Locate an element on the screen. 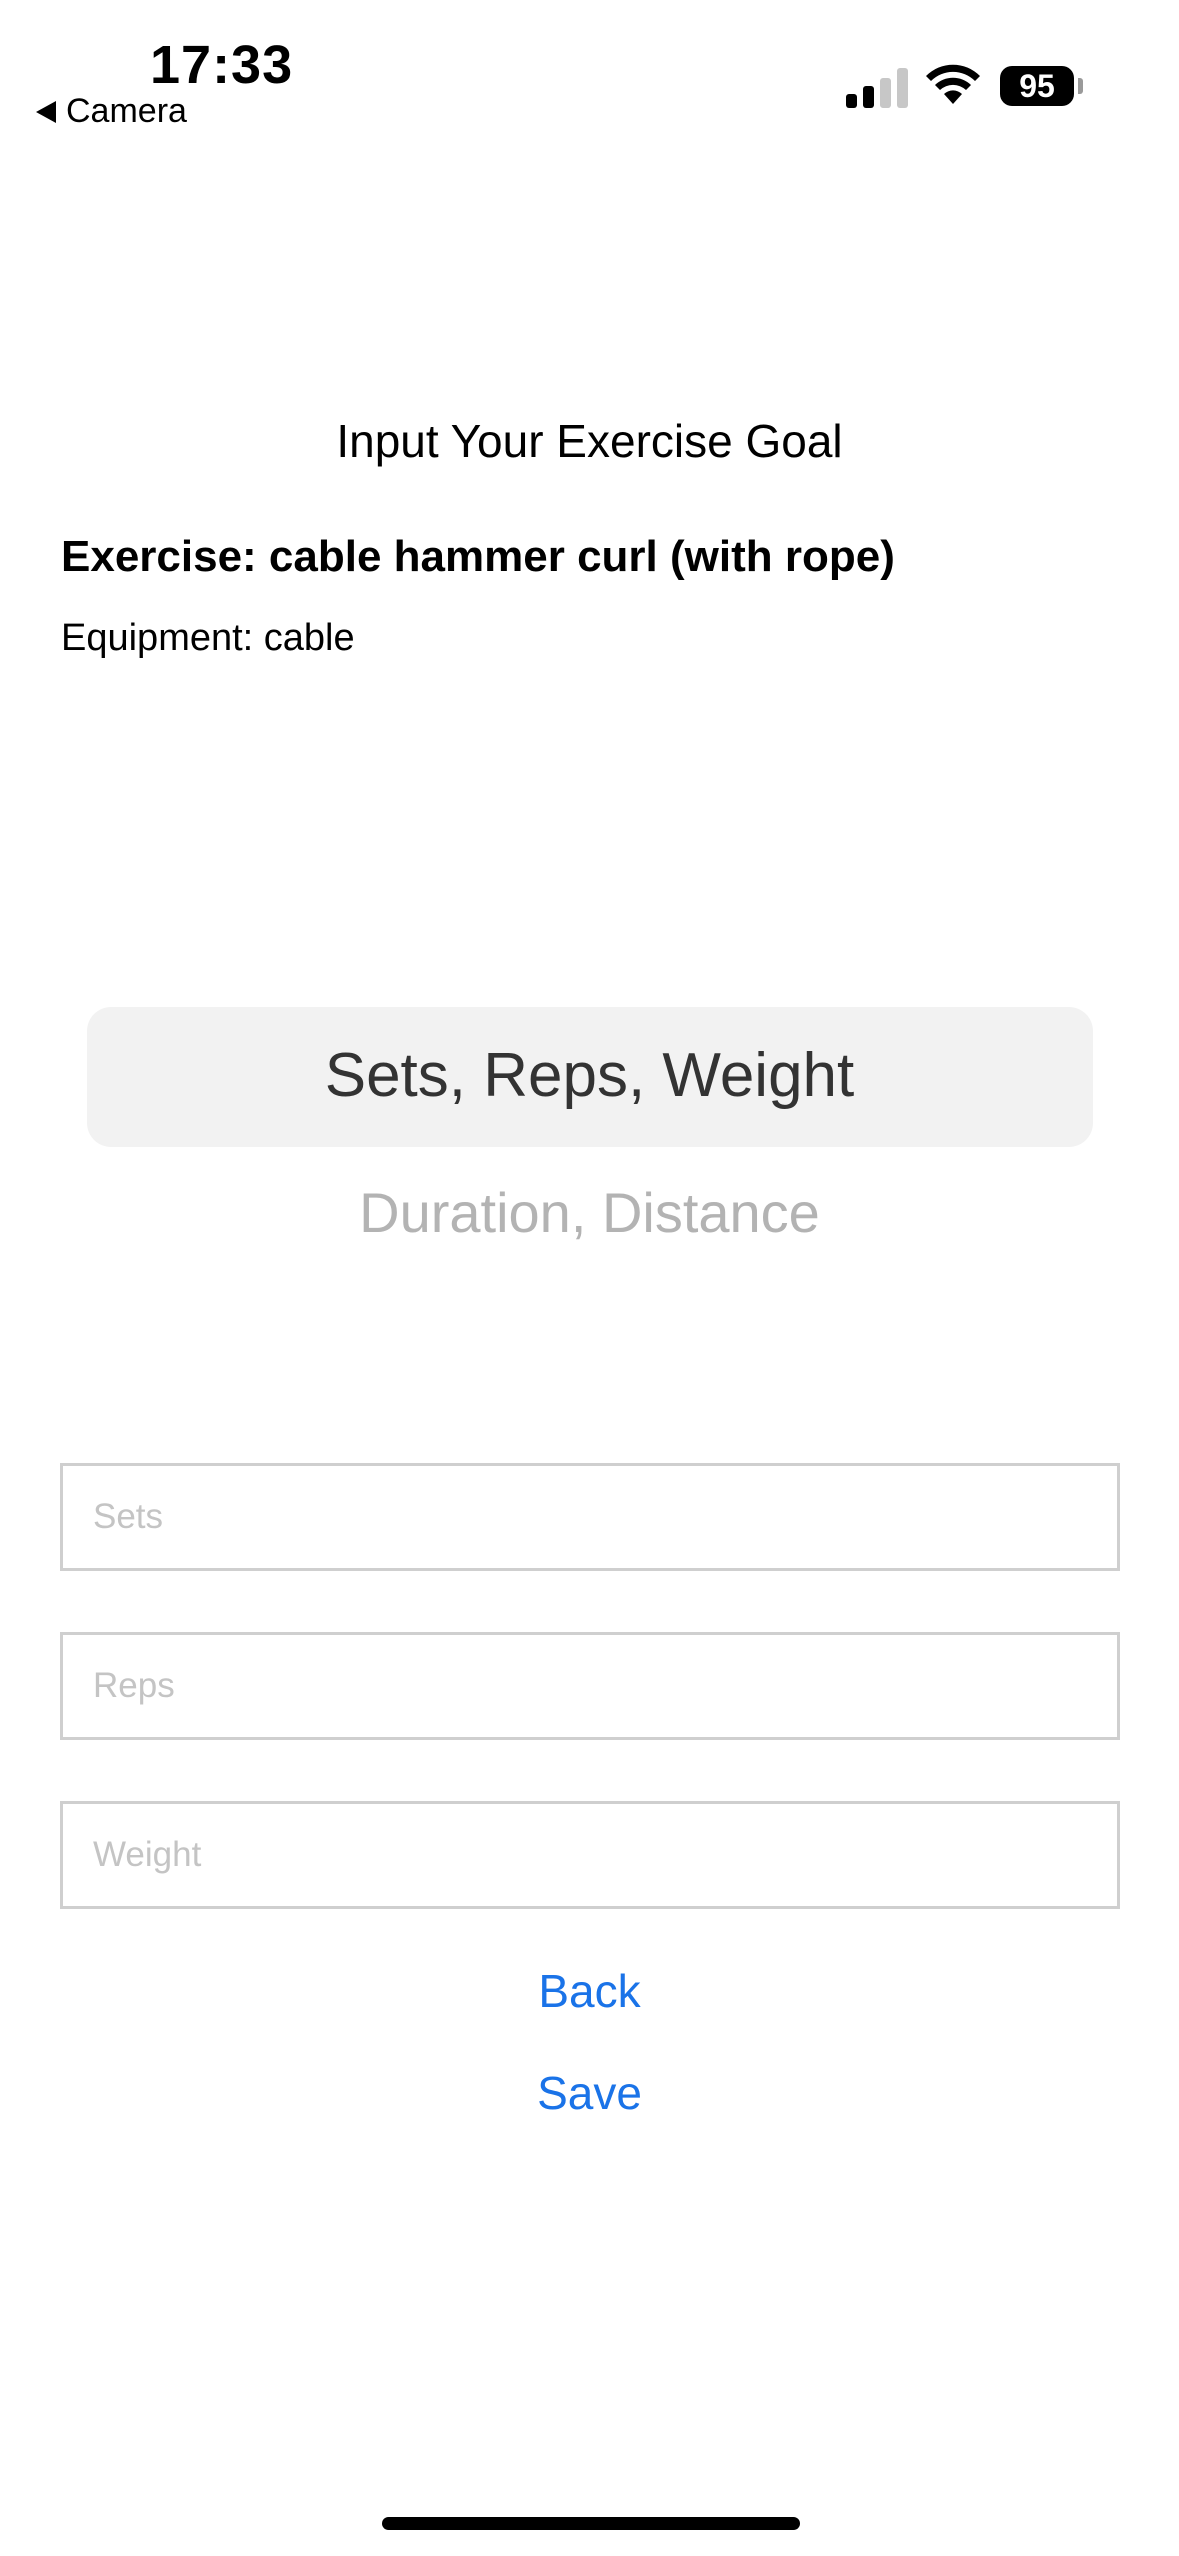 This screenshot has width=1179, height=2556. picker-option-sets-reps-weight: Sets, Reps, Weight is located at coordinates (589, 1075).